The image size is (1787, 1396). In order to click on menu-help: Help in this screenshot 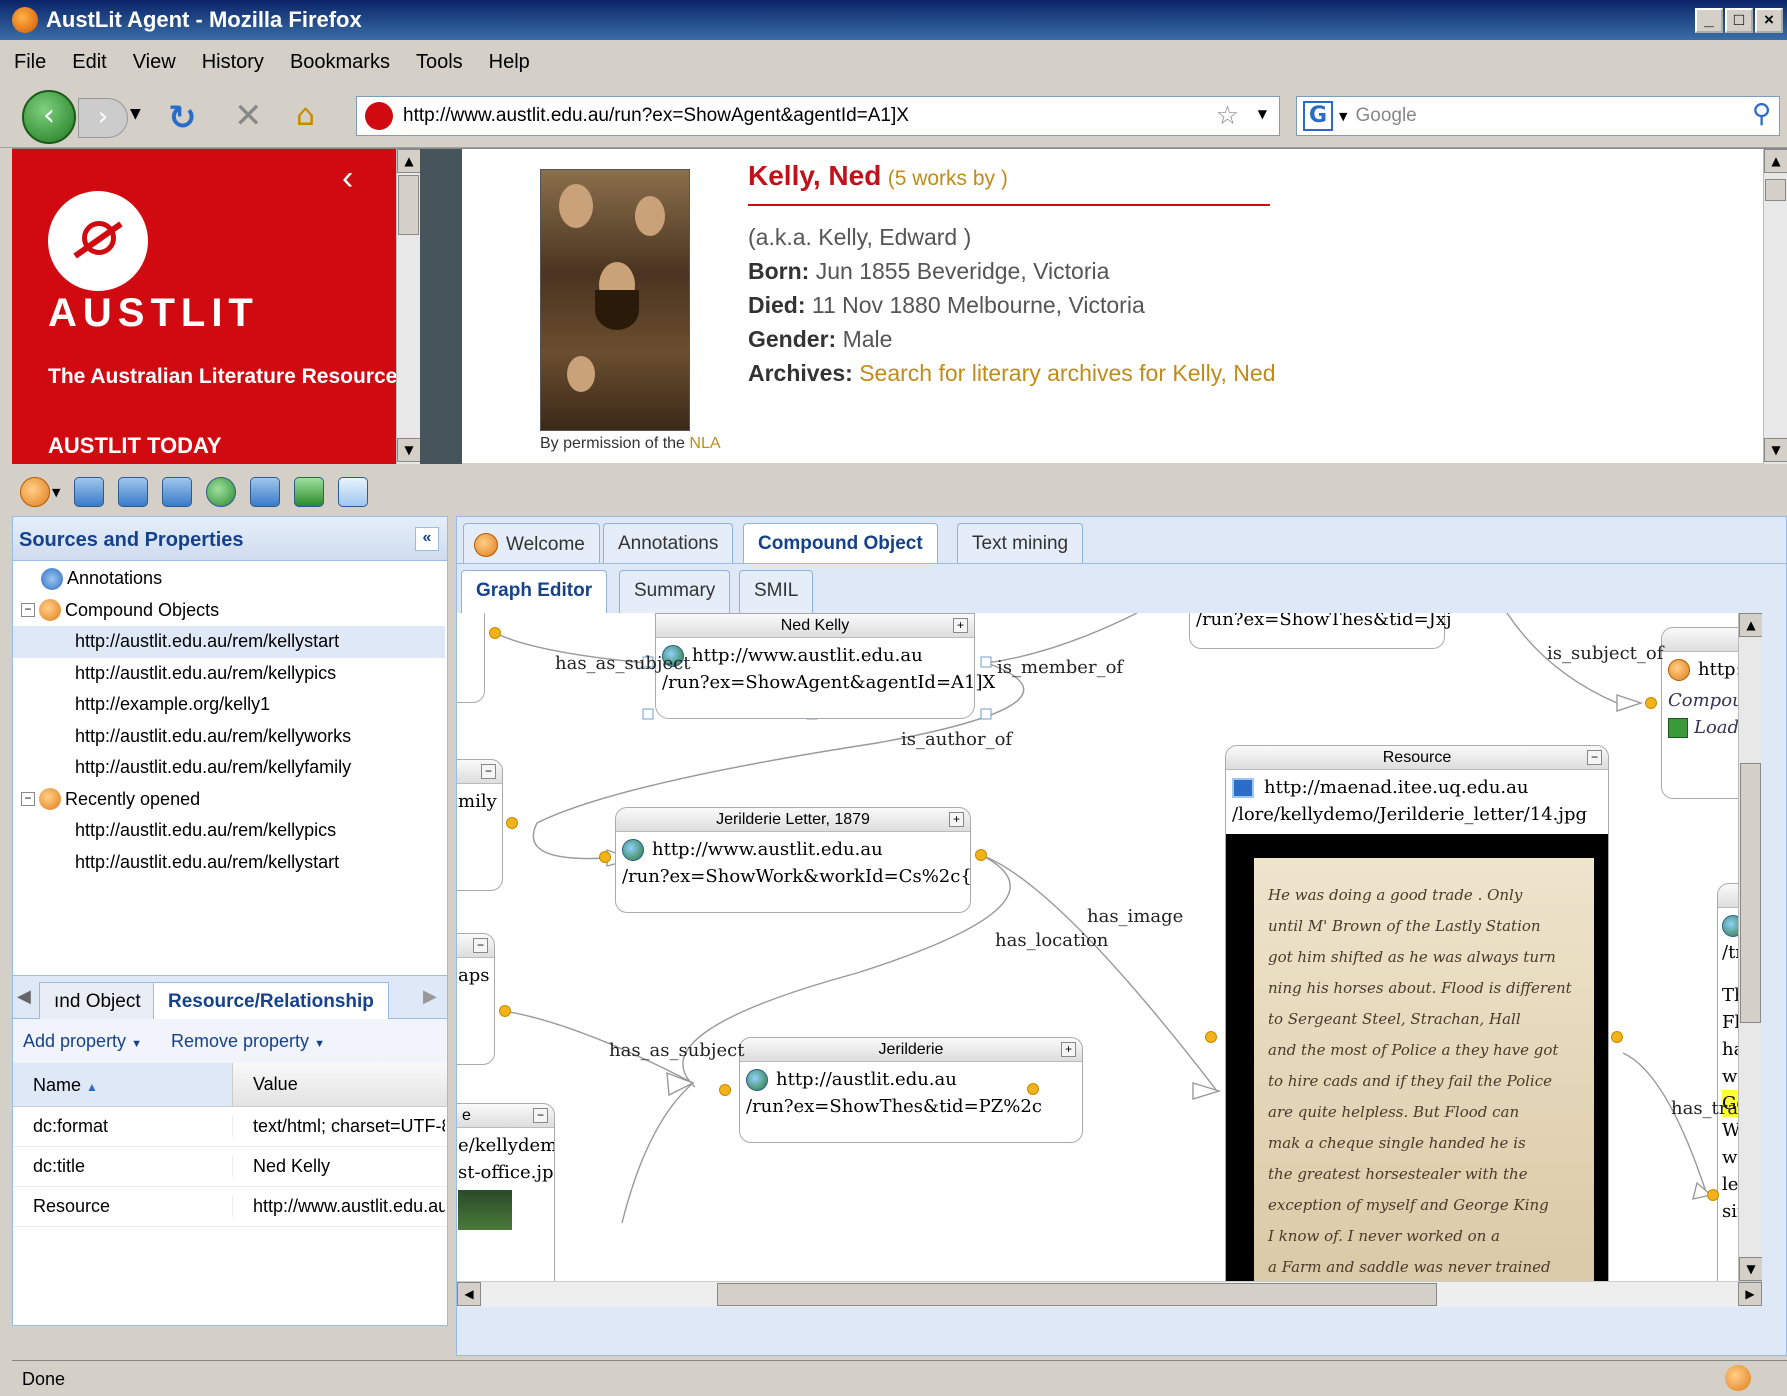, I will do `click(509, 62)`.